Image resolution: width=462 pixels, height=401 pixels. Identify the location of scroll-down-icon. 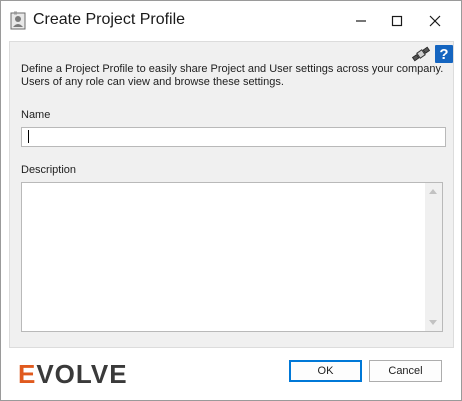
(433, 322).